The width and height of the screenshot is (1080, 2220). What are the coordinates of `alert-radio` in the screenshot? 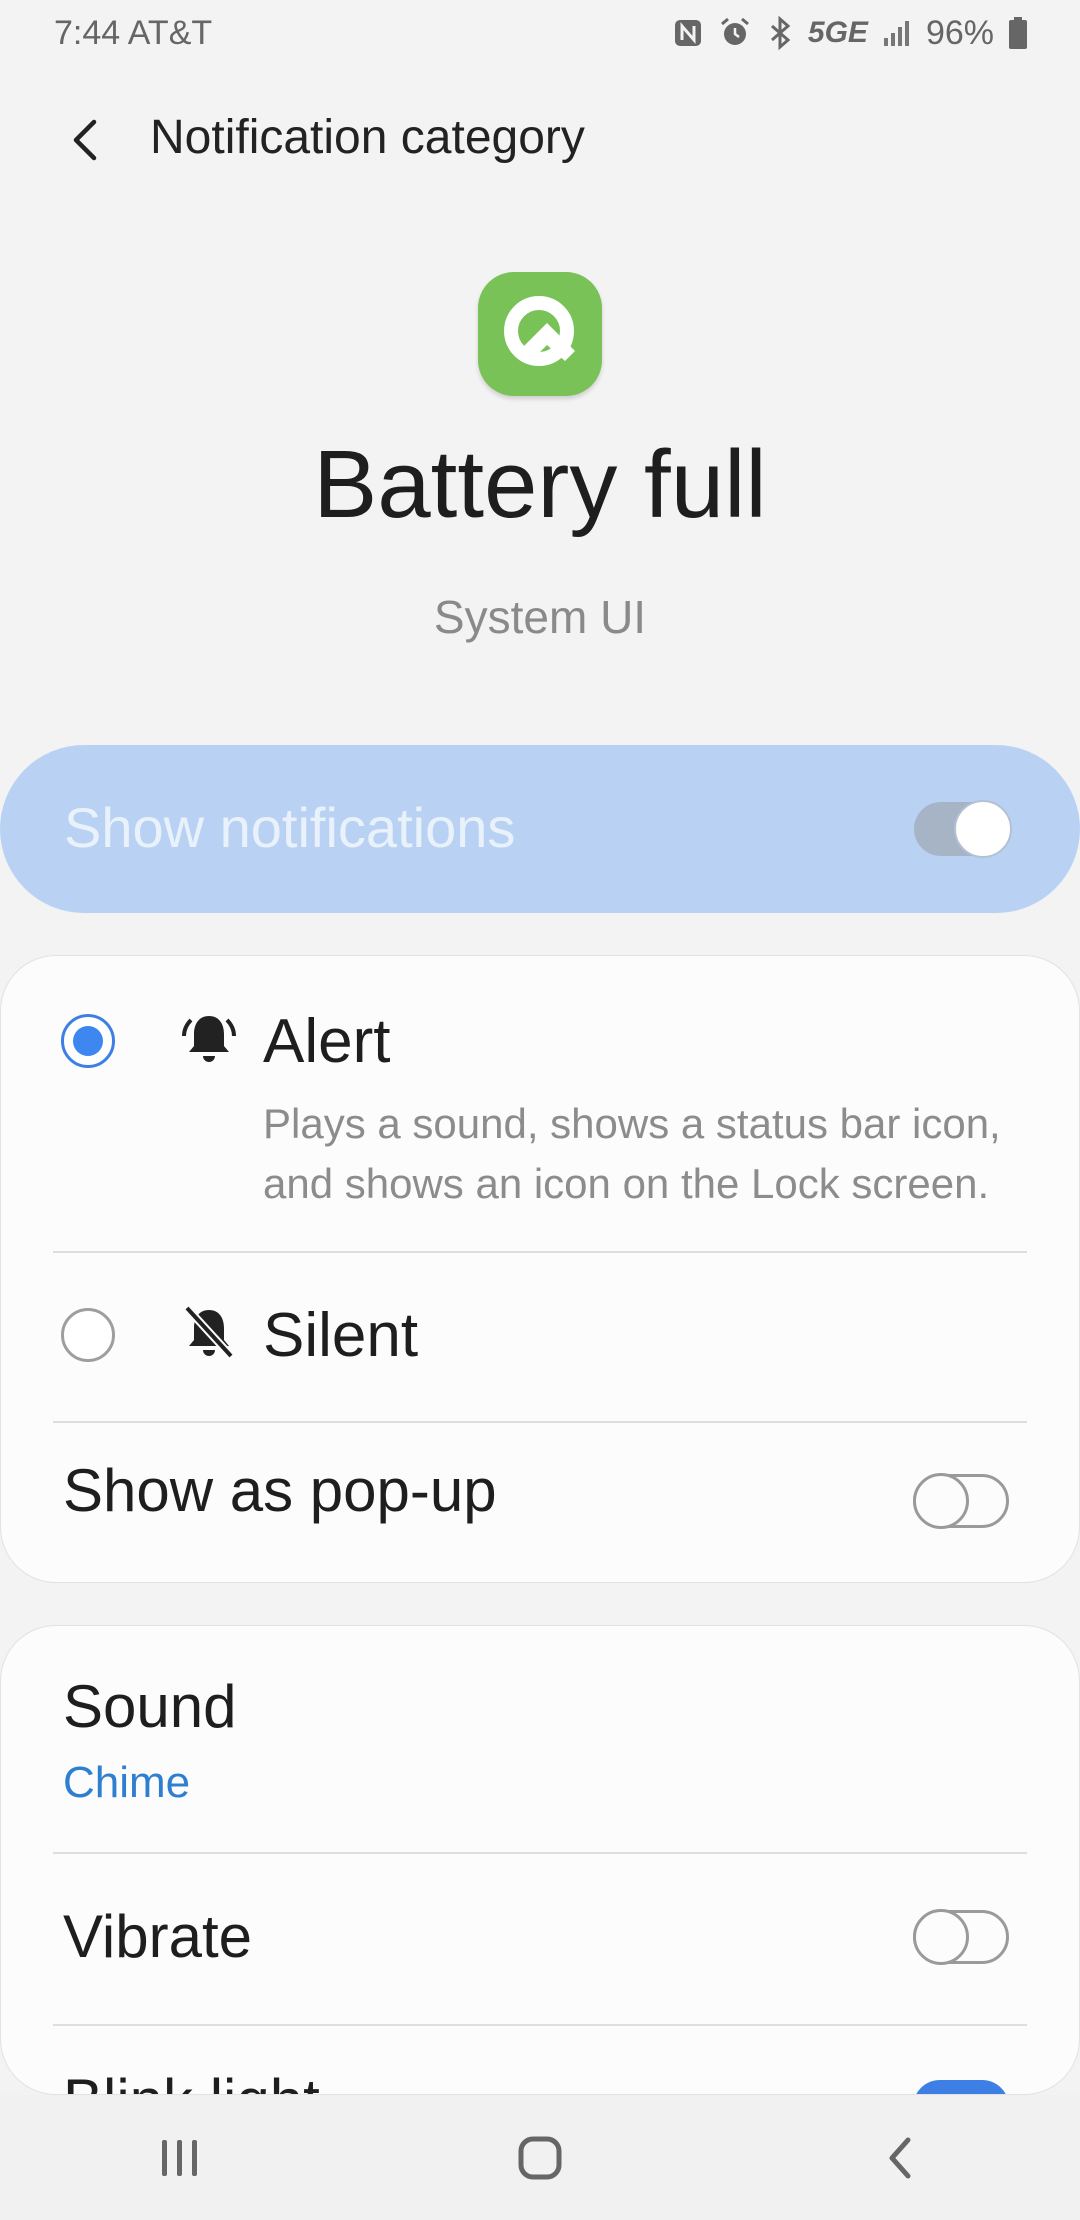 It's located at (88, 1041).